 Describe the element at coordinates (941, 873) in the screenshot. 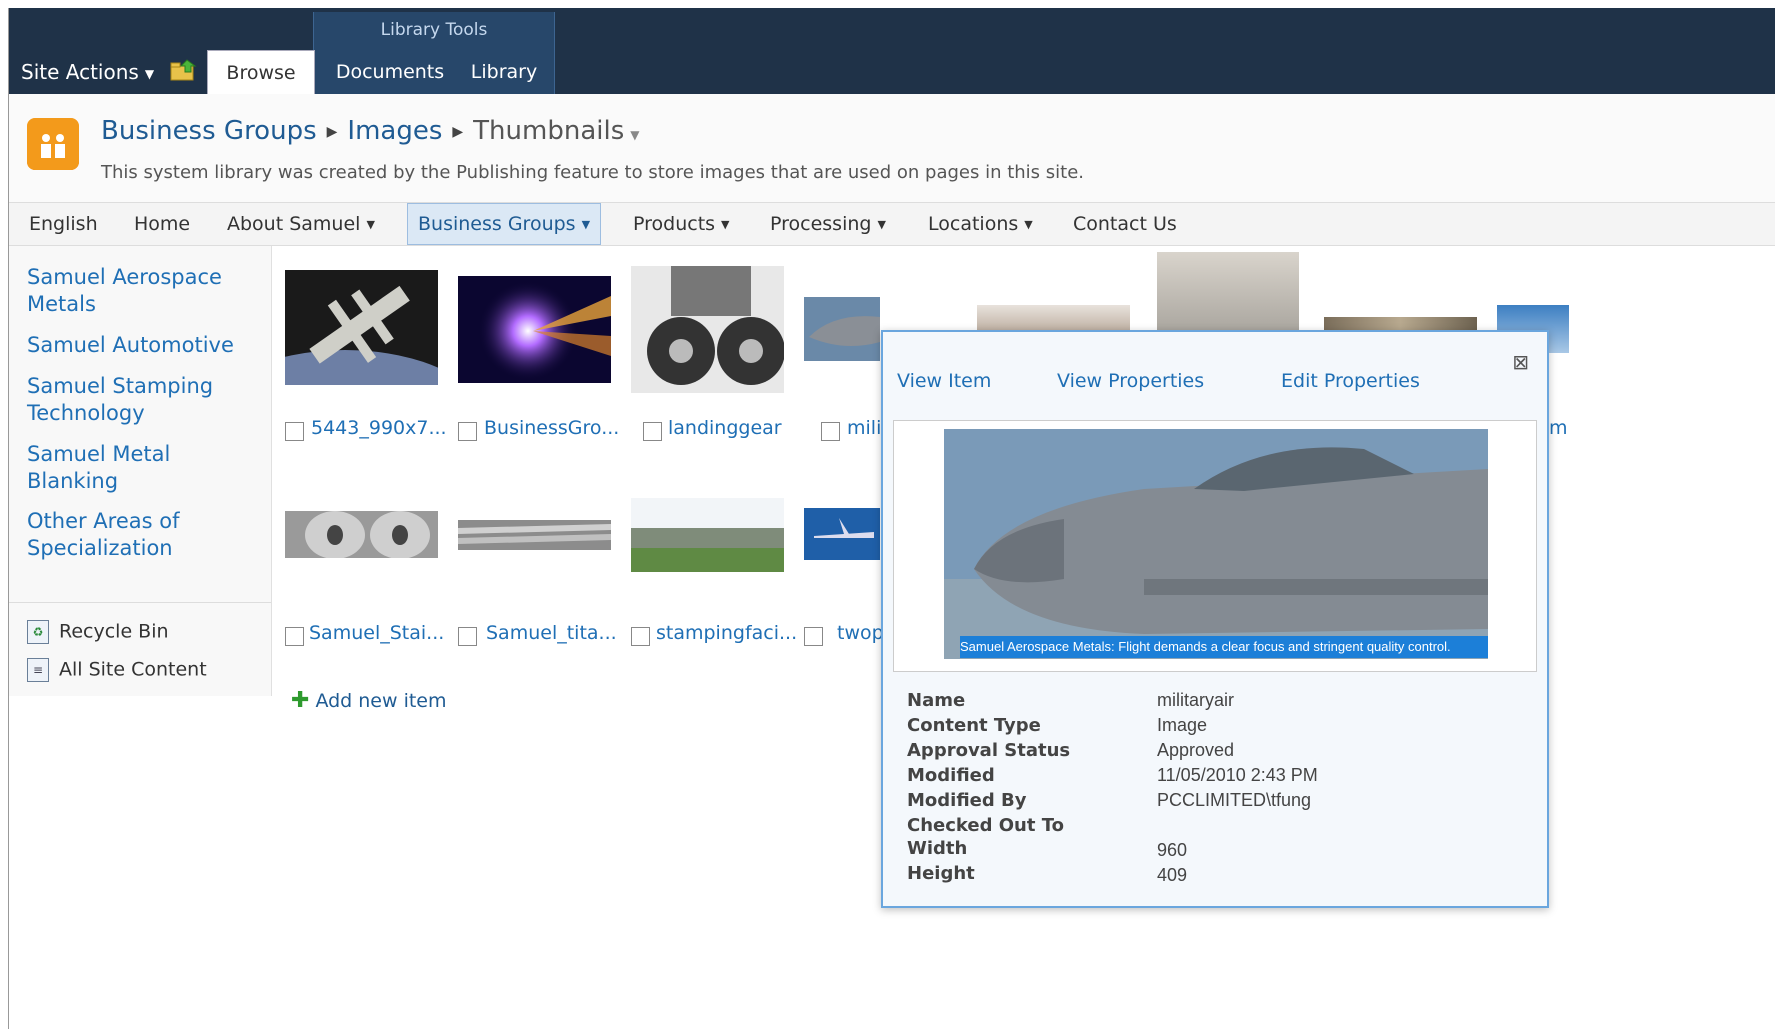

I see `property-key: Height` at that location.